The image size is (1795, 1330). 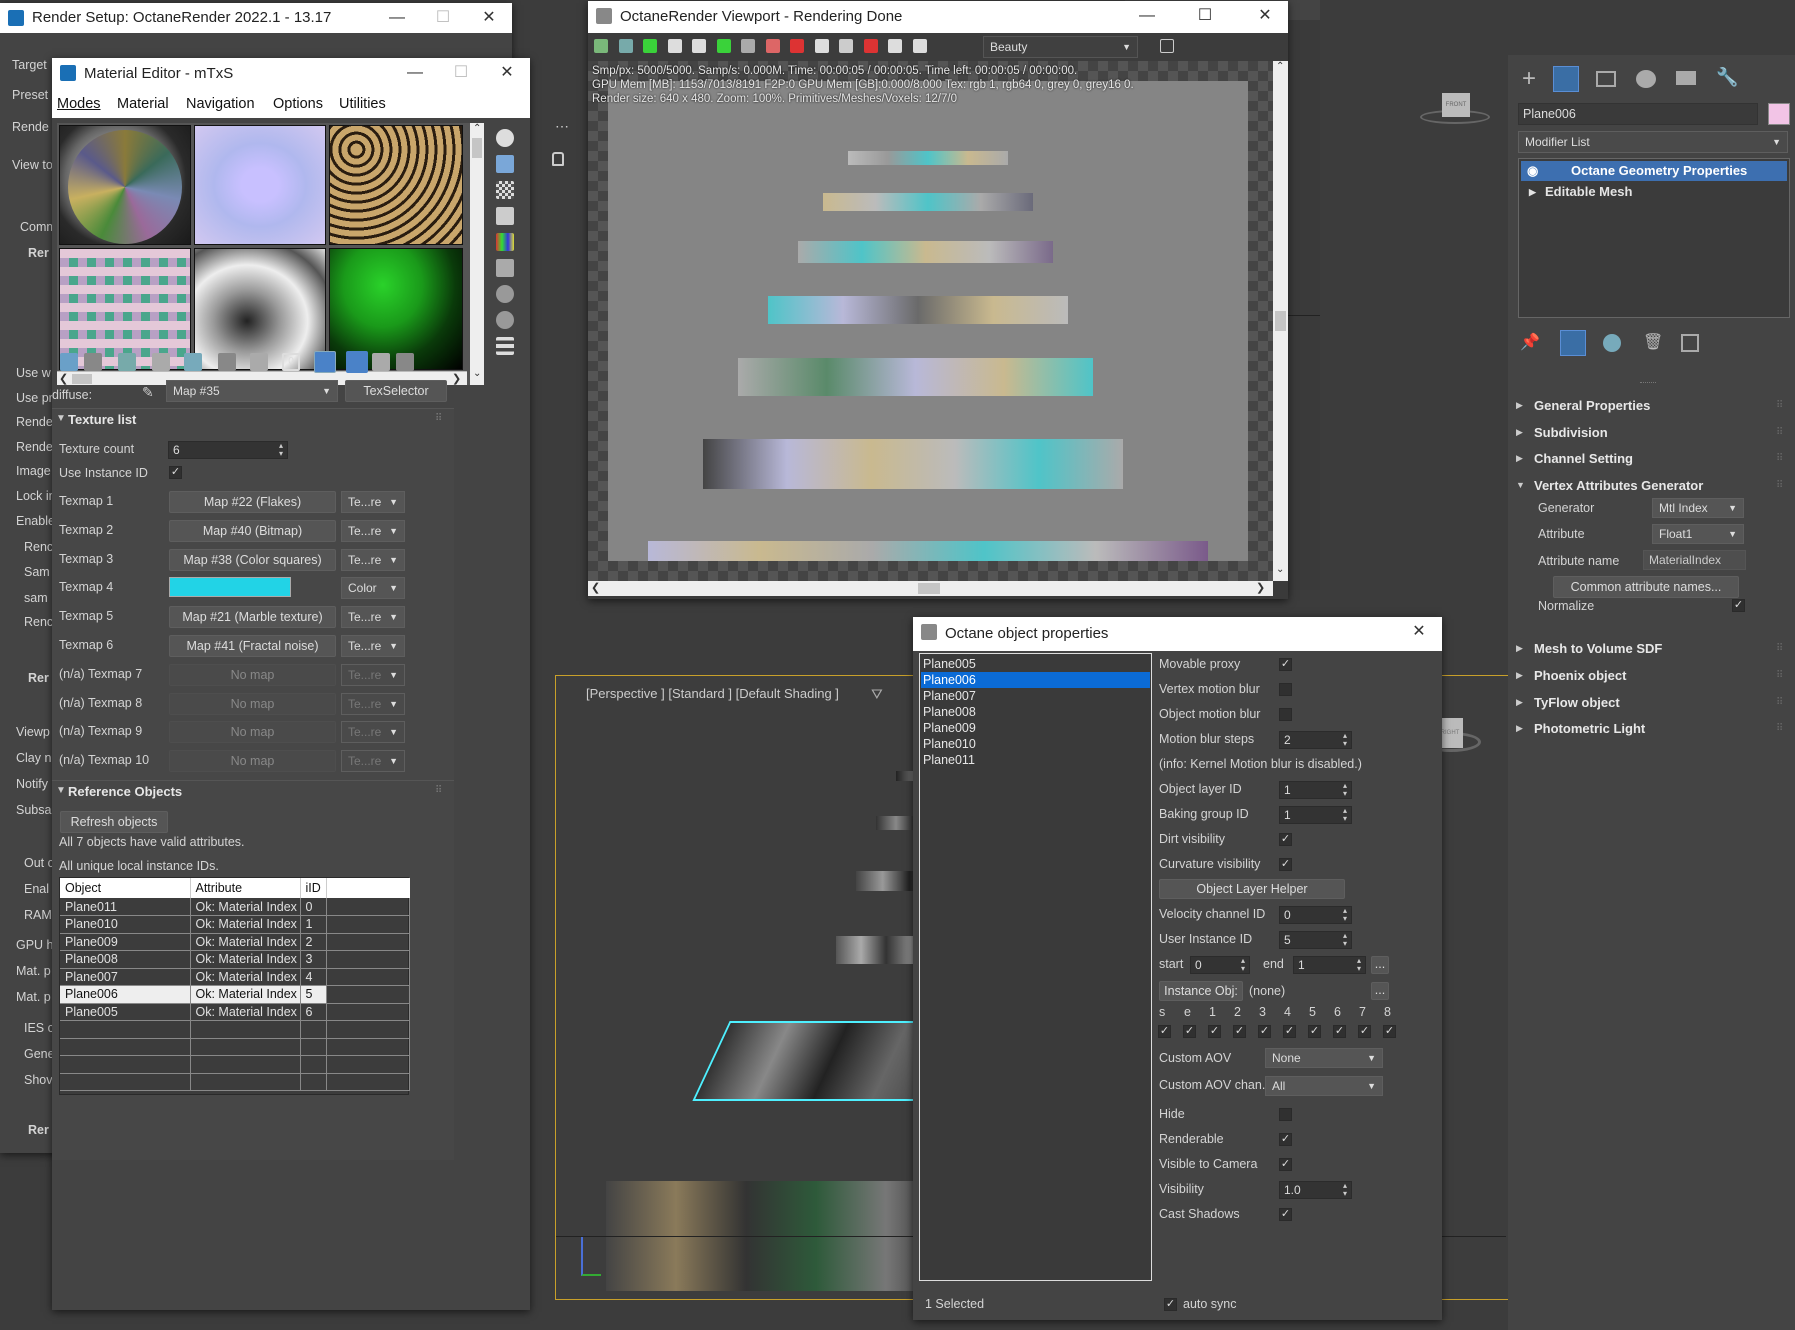 What do you see at coordinates (114, 822) in the screenshot?
I see `refresh-objects-button: Refresh objects` at bounding box center [114, 822].